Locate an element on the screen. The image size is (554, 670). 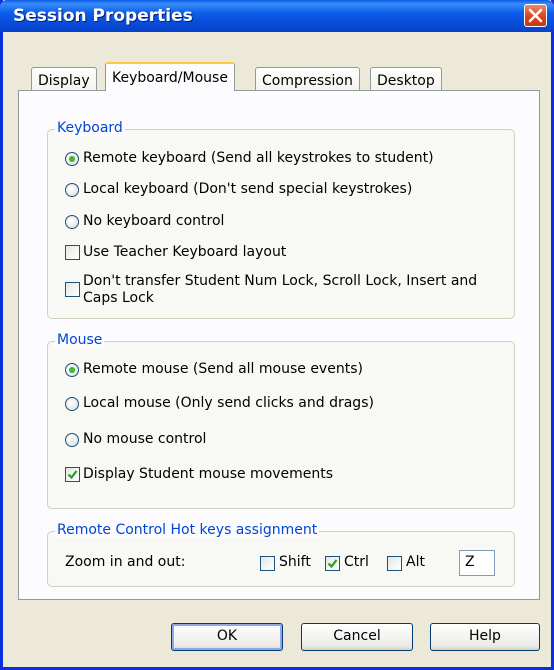
radio-no-mouse is located at coordinates (72, 440).